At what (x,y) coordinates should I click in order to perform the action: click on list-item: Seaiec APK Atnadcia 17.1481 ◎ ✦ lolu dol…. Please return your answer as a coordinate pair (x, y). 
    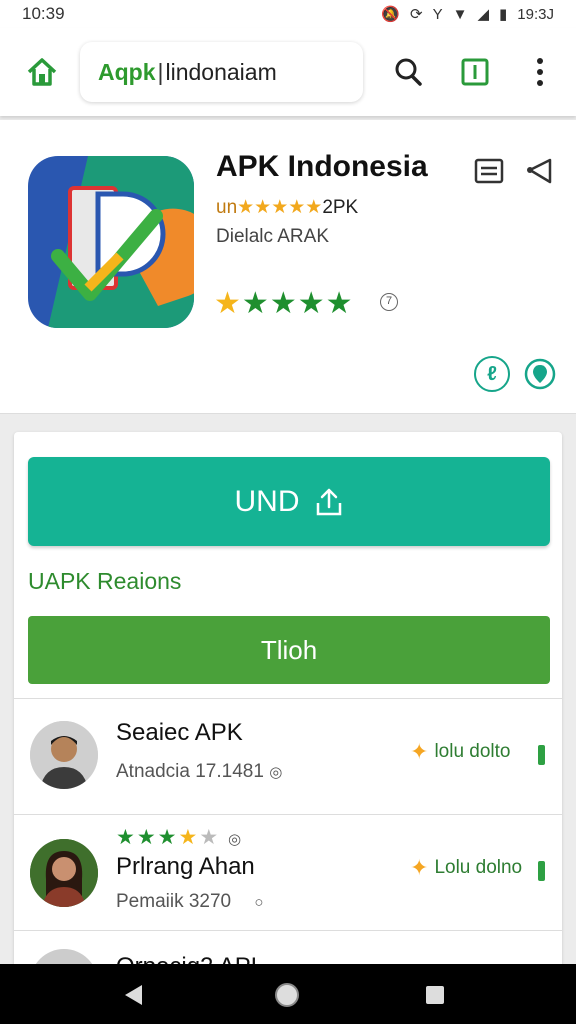
    Looking at the image, I should click on (288, 756).